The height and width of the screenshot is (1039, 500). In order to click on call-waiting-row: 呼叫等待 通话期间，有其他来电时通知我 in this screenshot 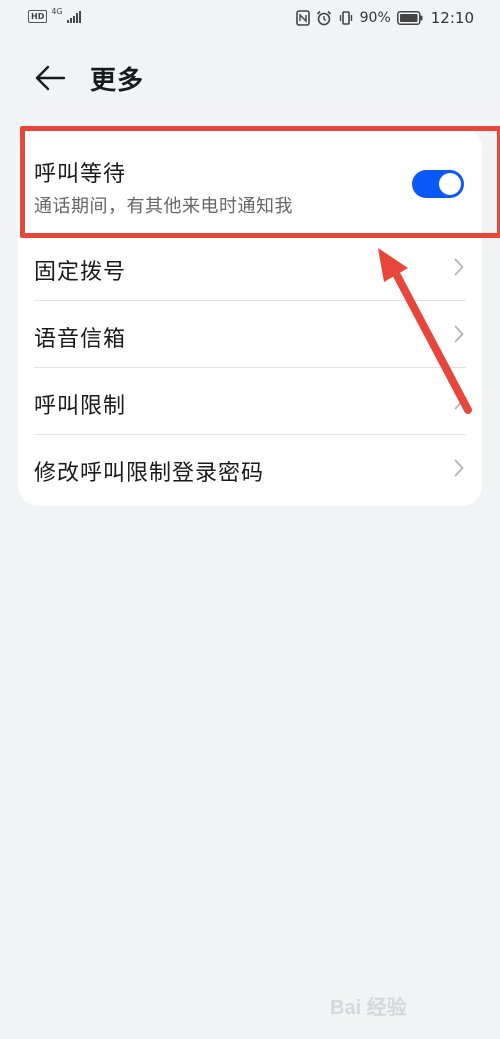, I will do `click(250, 181)`.